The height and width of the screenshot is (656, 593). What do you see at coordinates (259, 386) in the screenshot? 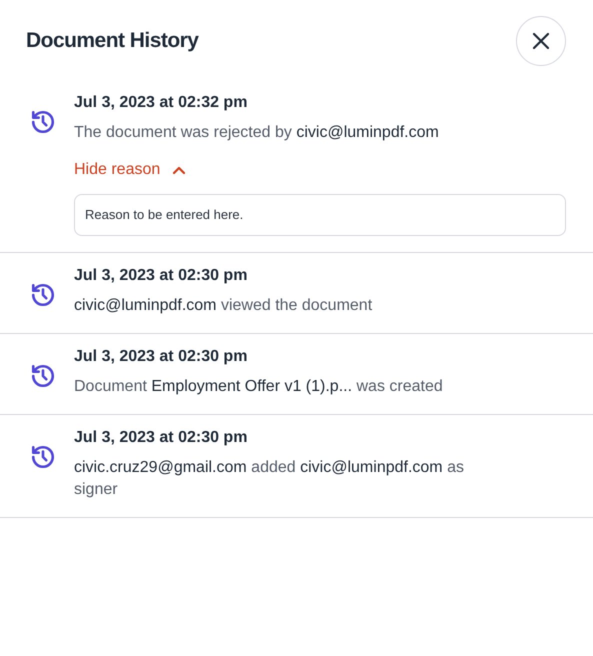
I see `entry-message: Document Employment Offer v1 (1).p... was created` at bounding box center [259, 386].